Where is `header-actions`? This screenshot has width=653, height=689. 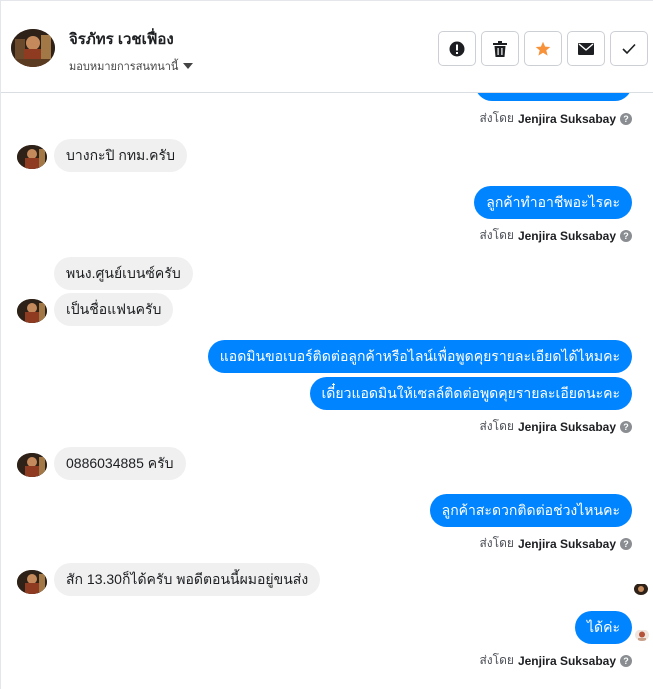
header-actions is located at coordinates (543, 48).